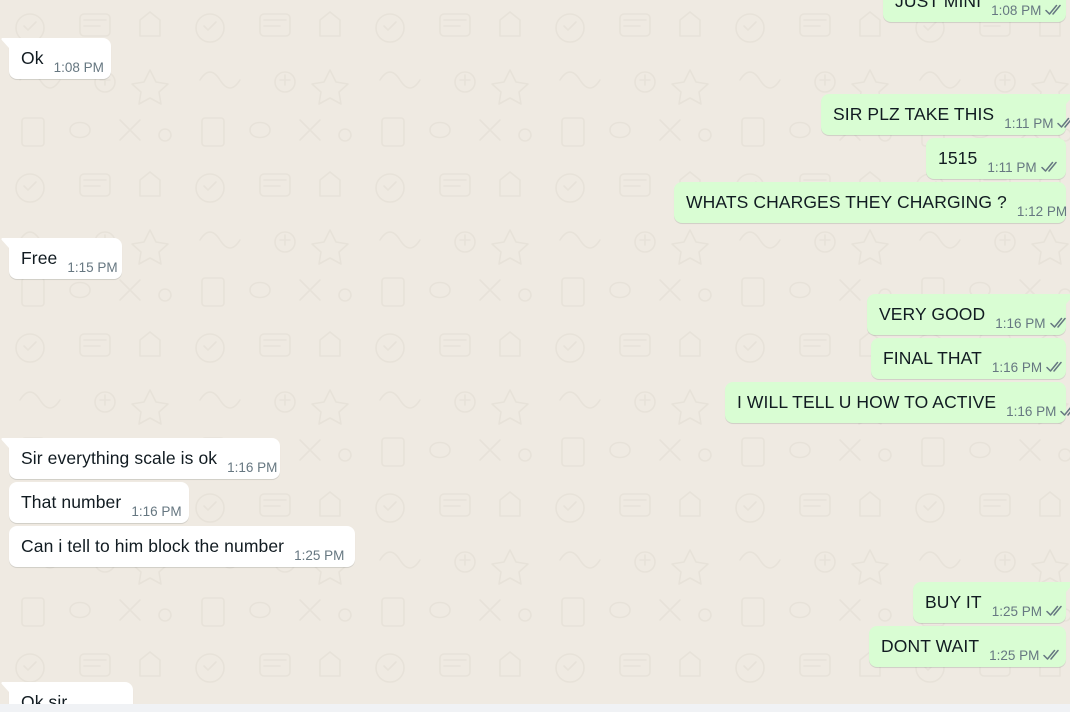  I want to click on message-outgoing: DONT WAIT 1:25 PM, so click(967, 646).